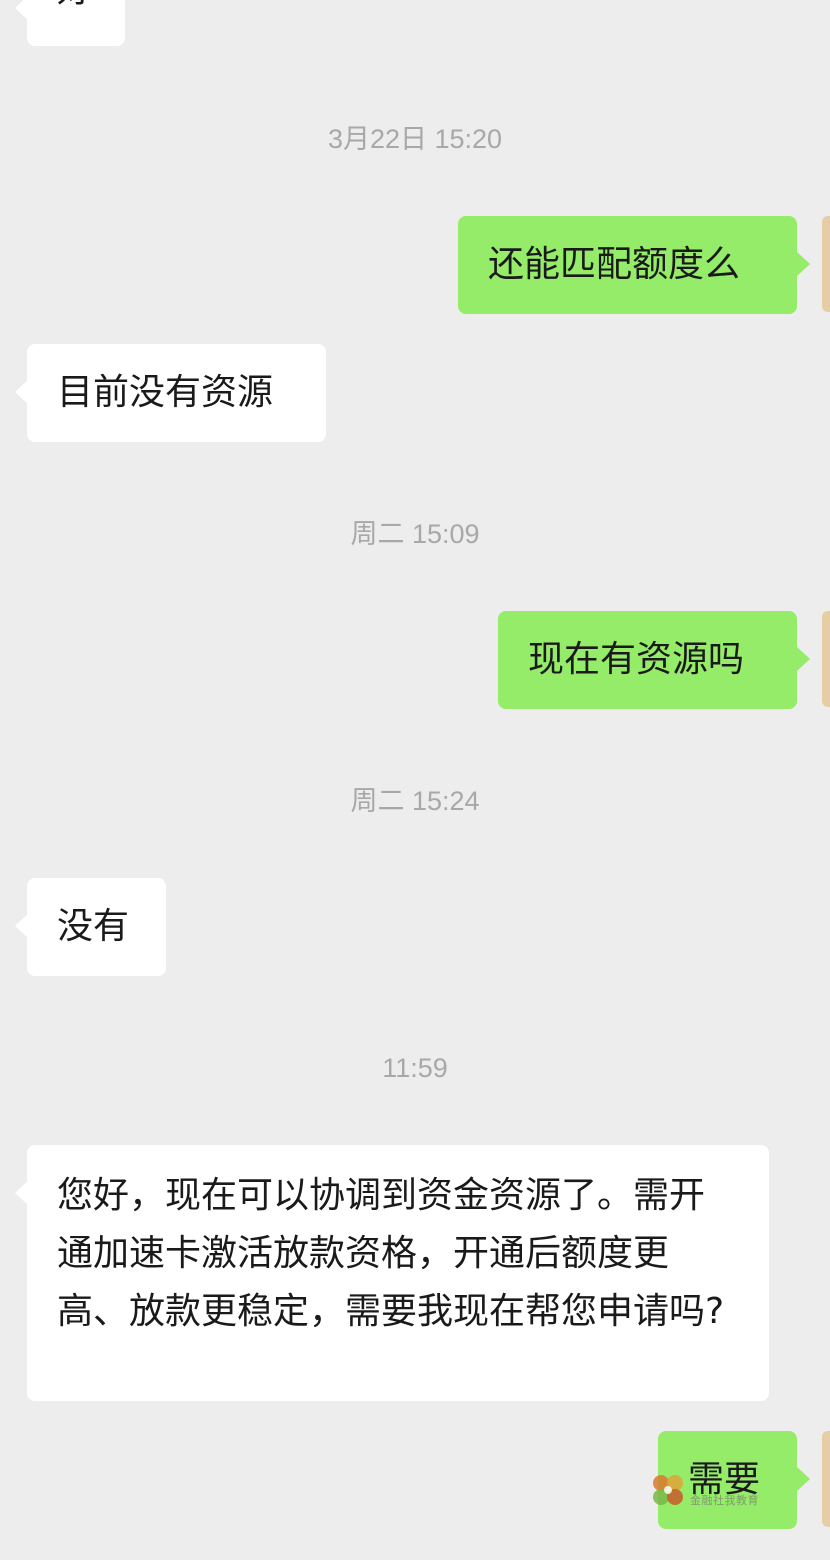 The height and width of the screenshot is (1560, 830). I want to click on message-text: 没有, so click(93, 926).